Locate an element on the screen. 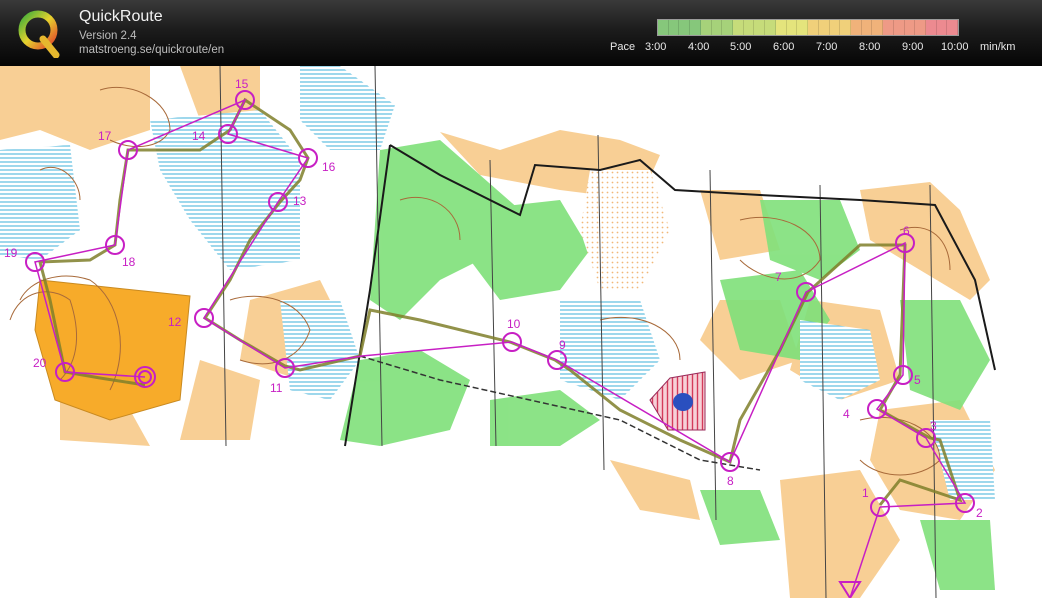 This screenshot has width=1042, height=598. pace-tick: 3:00 is located at coordinates (656, 47).